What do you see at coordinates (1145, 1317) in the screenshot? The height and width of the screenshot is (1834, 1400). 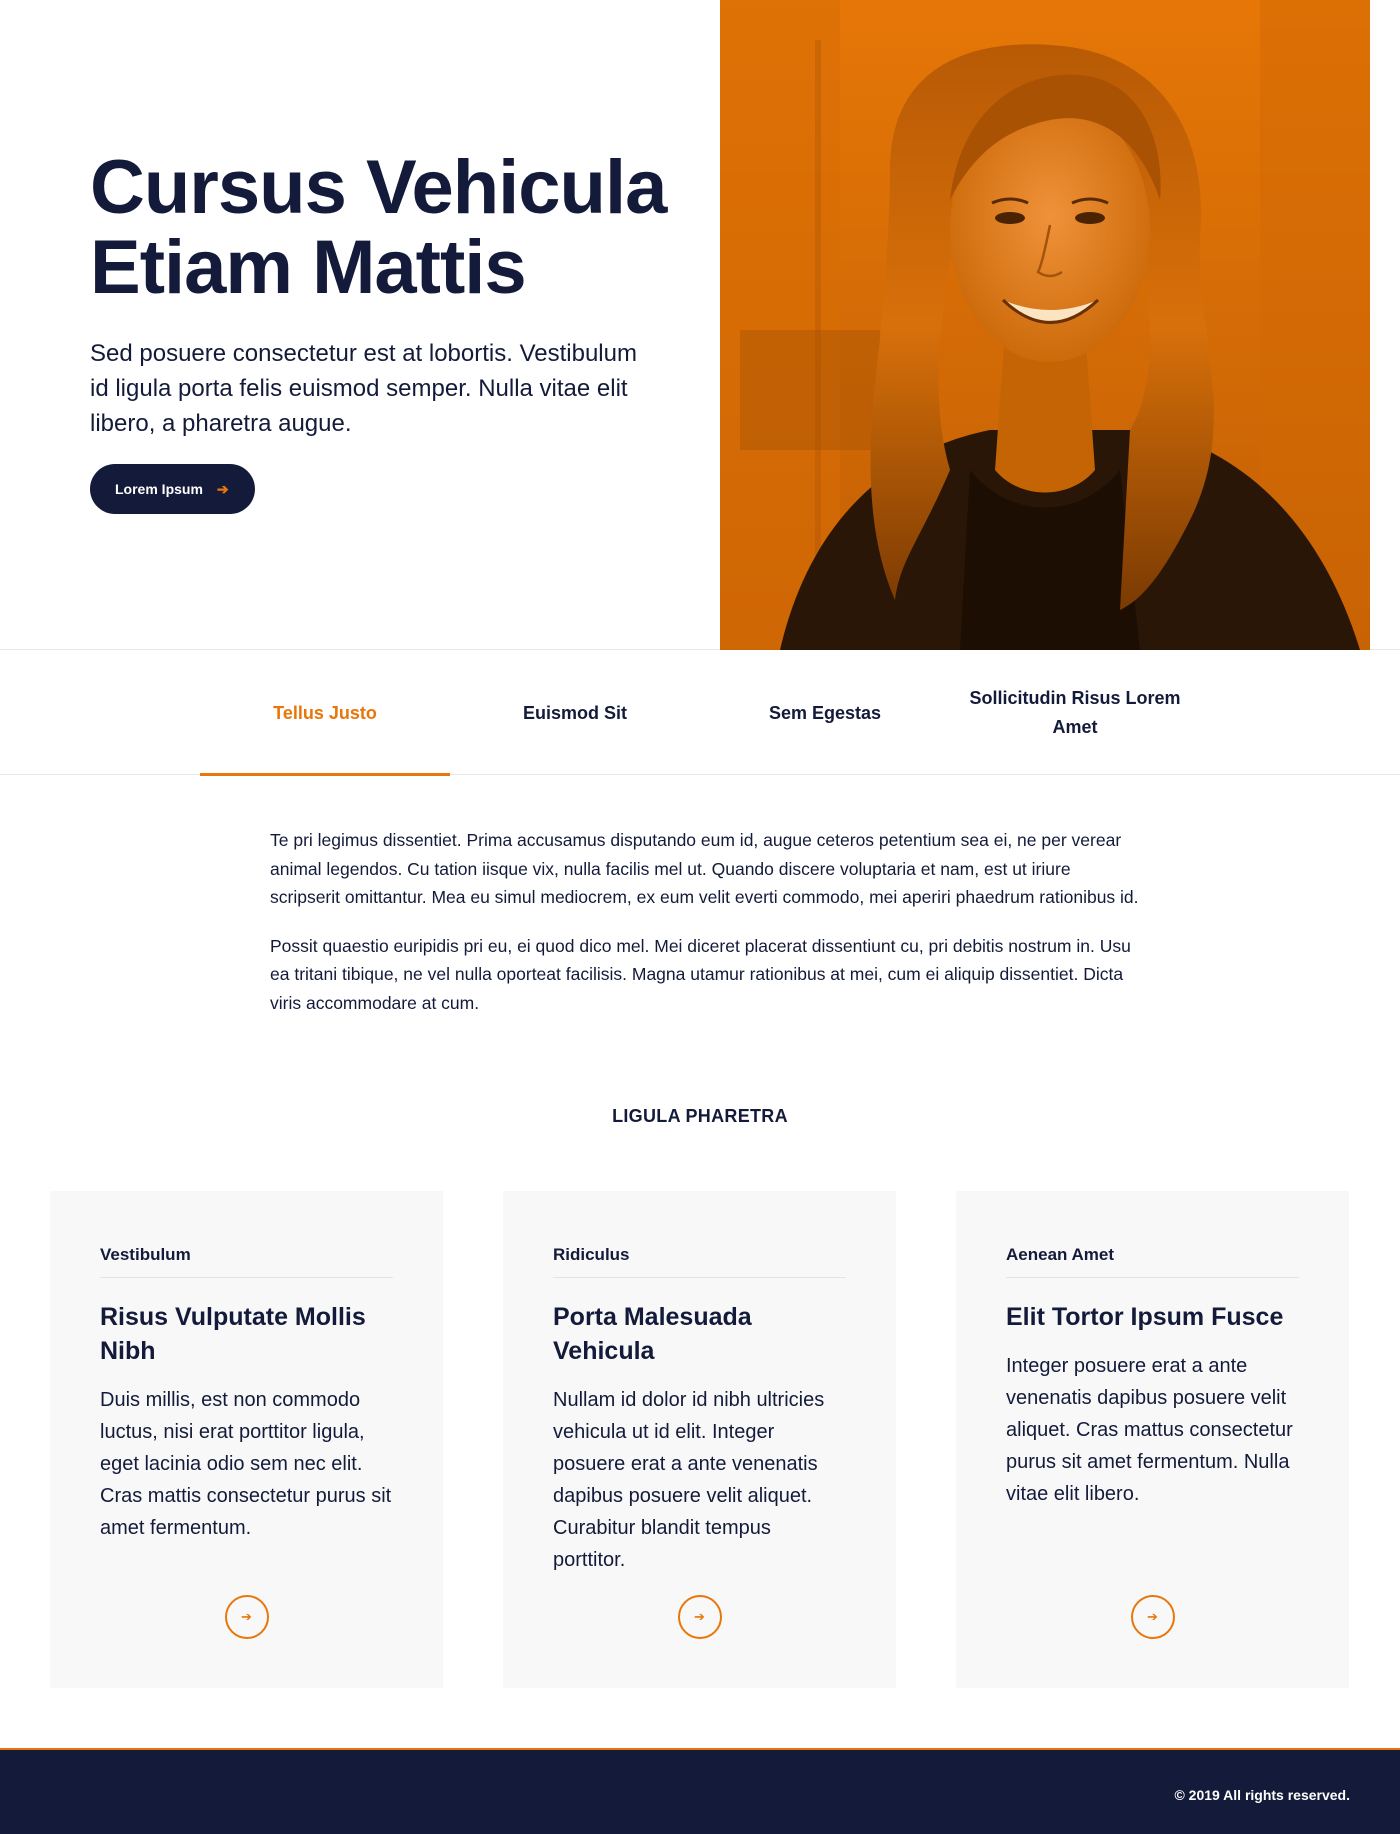 I see `card-title: Elit Tortor Ipsum Fusce` at bounding box center [1145, 1317].